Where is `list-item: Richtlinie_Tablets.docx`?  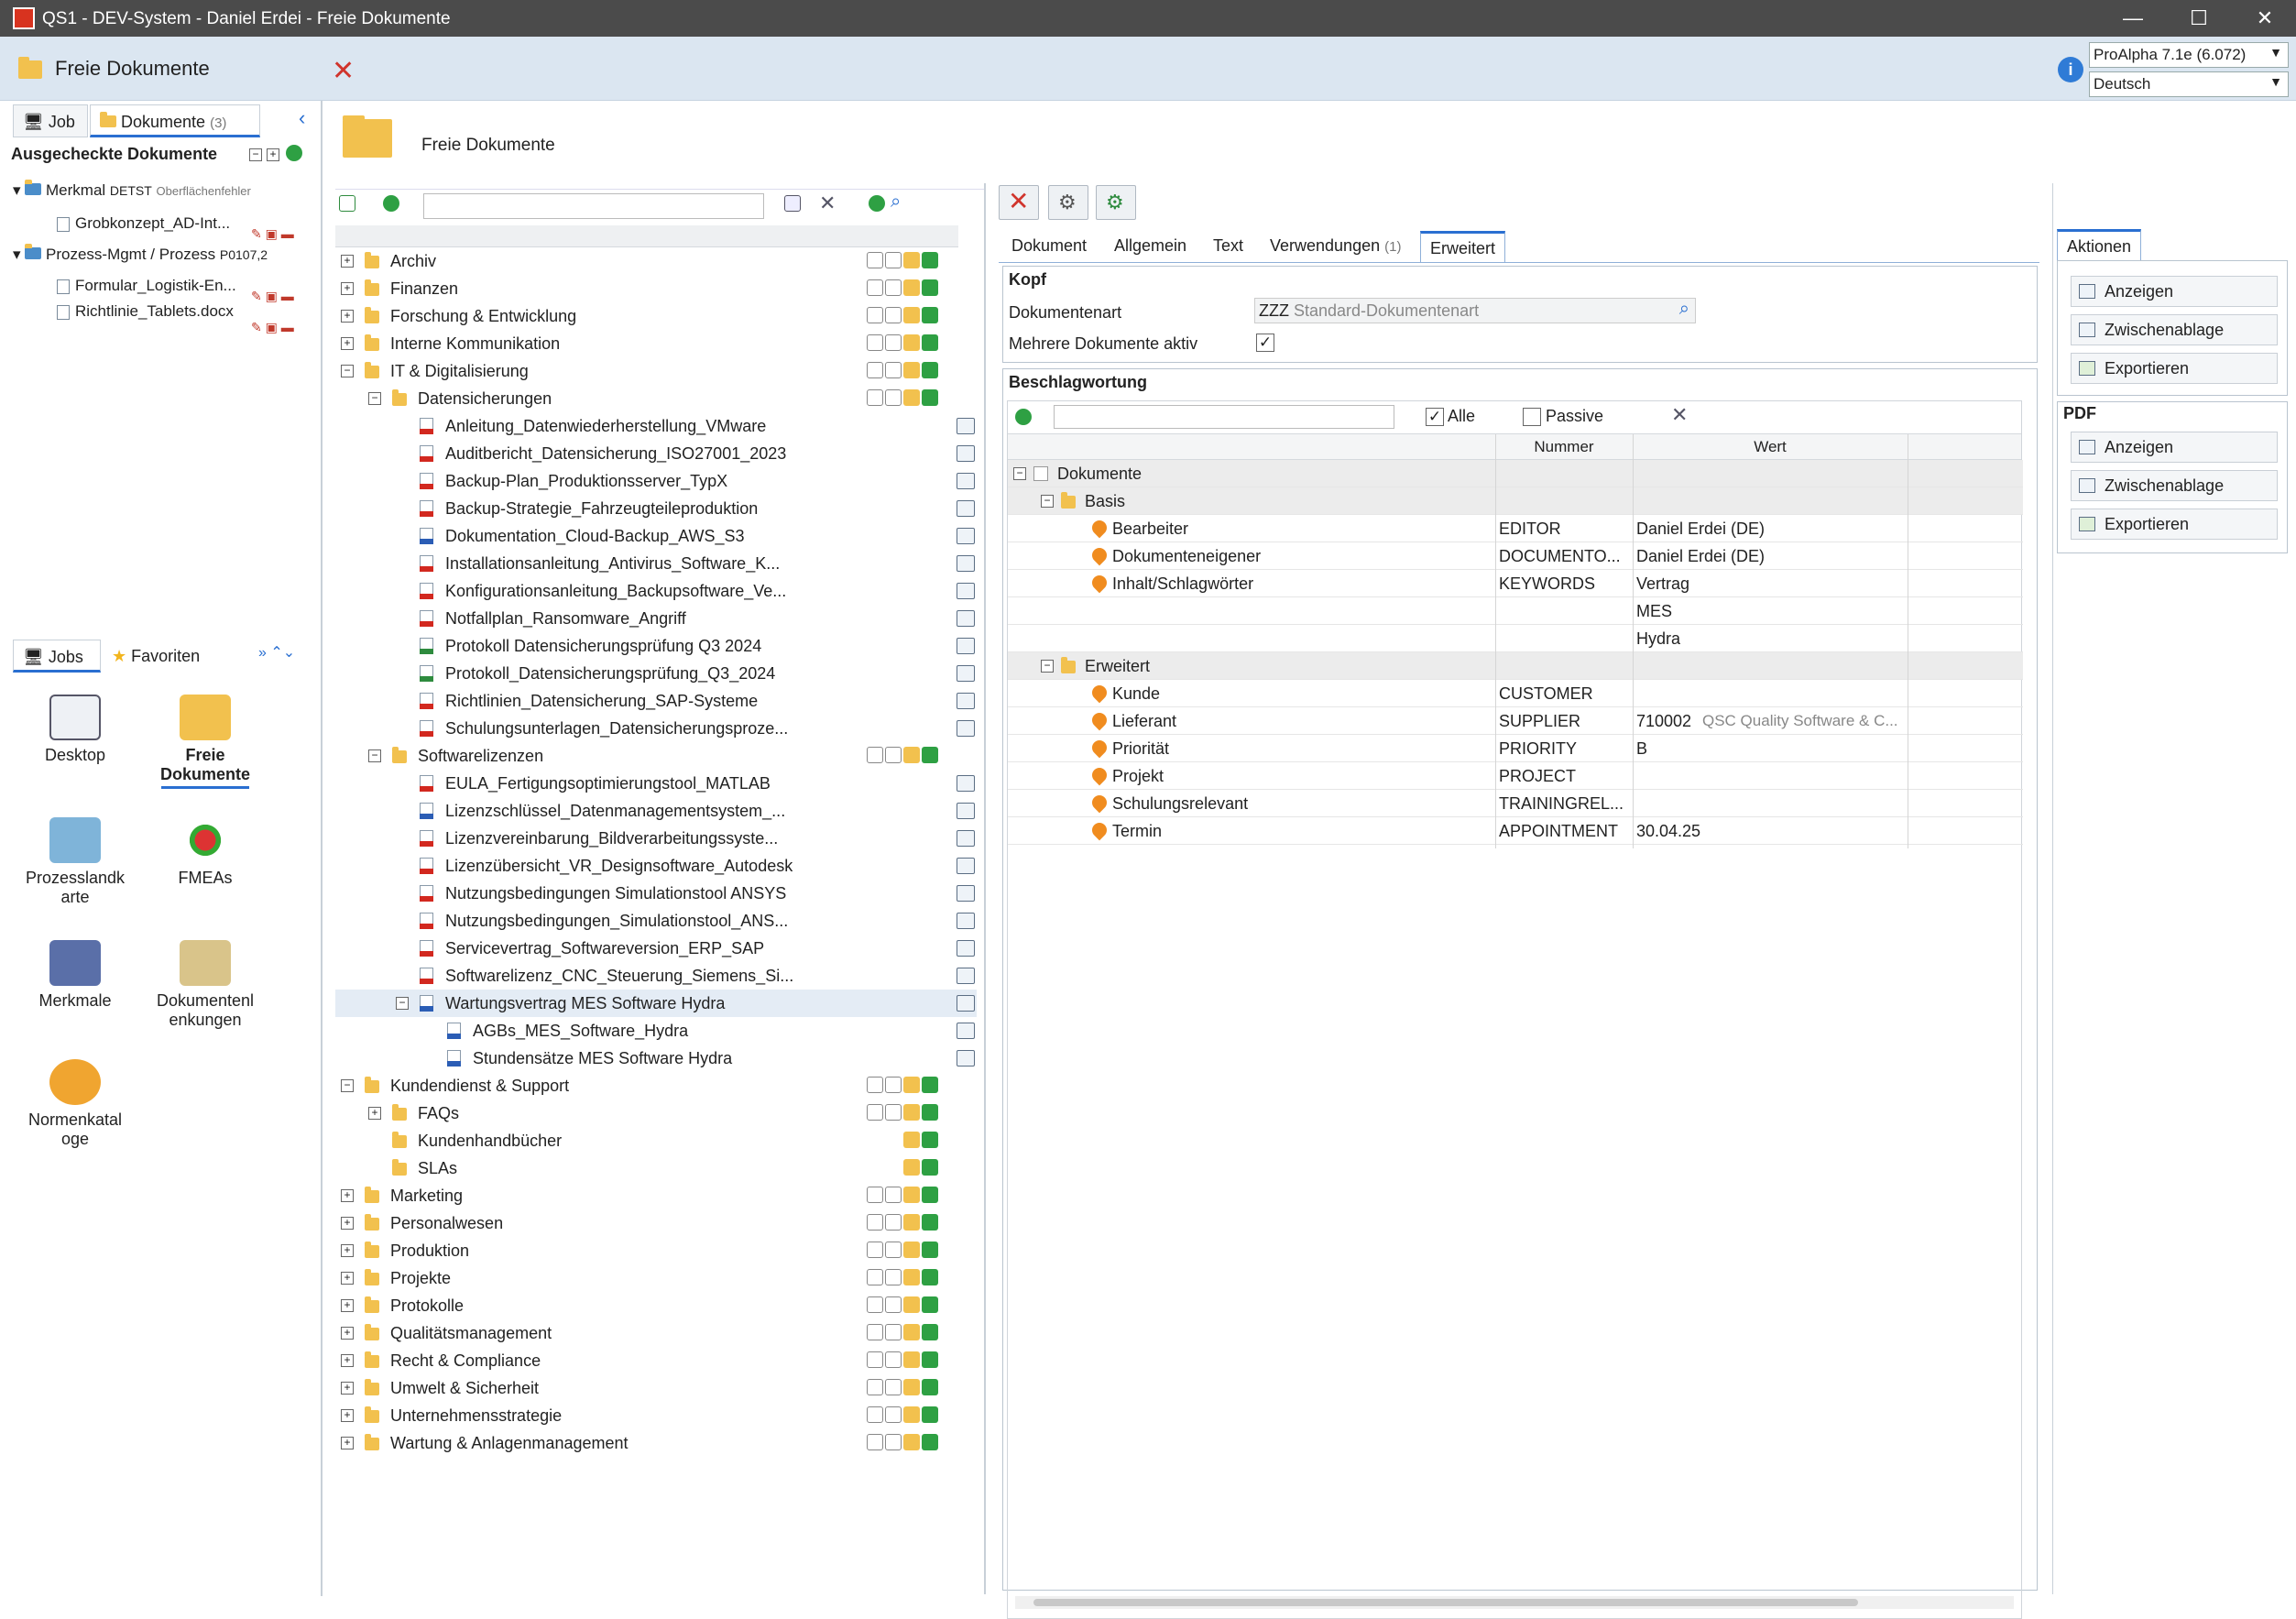
list-item: Richtlinie_Tablets.docx is located at coordinates (145, 311).